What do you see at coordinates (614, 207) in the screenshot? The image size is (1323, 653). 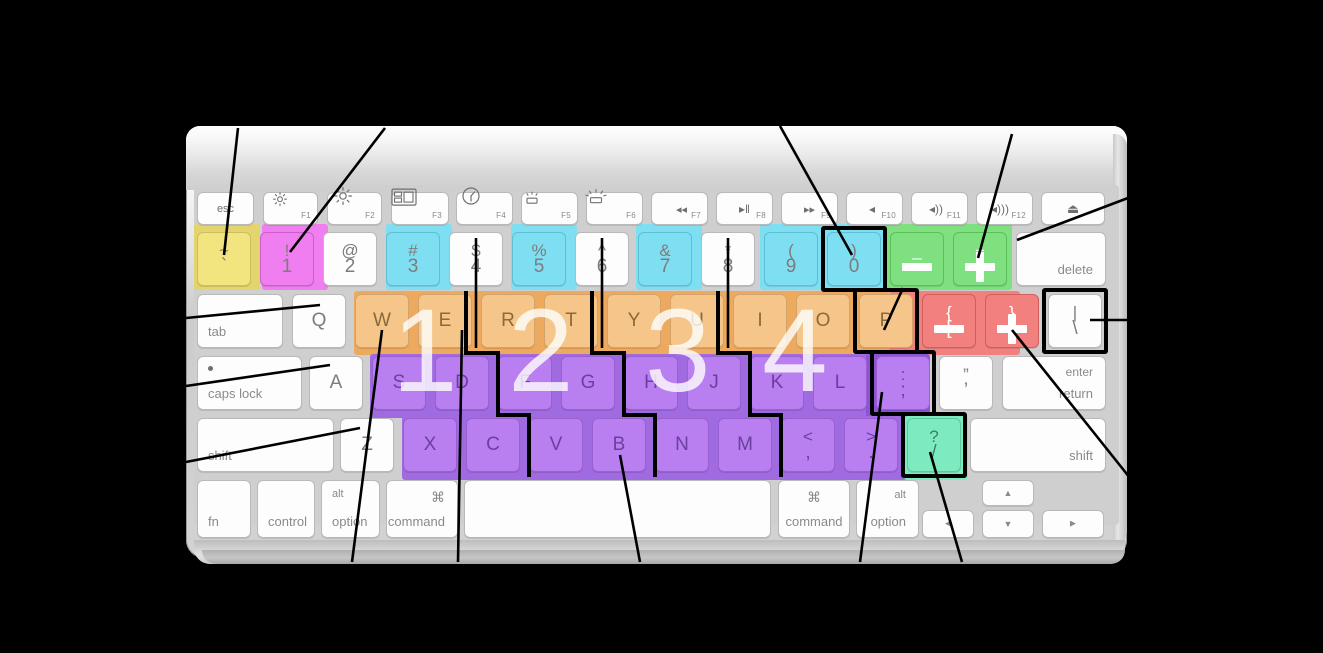 I see `key-f6: F6` at bounding box center [614, 207].